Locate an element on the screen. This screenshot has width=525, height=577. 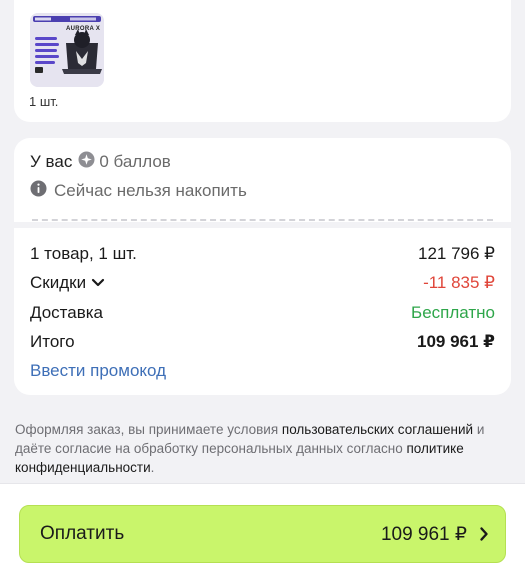
discount-label: Скидки is located at coordinates (58, 282).